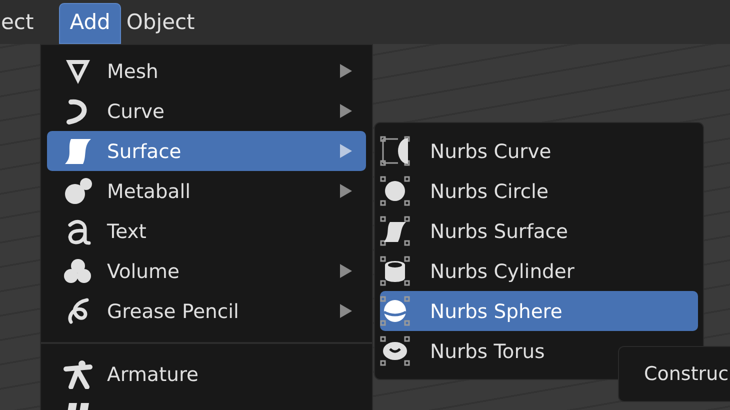 The height and width of the screenshot is (410, 730). I want to click on armature-icon, so click(78, 374).